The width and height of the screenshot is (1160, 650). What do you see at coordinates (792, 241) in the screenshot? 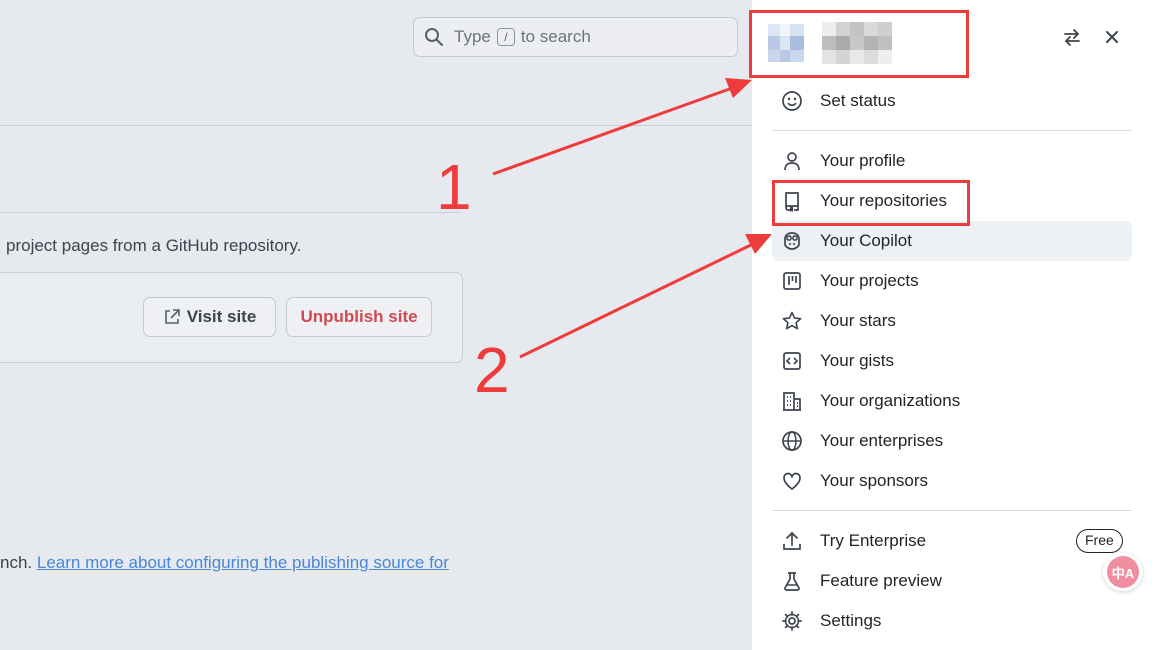
I see `copilot-icon` at bounding box center [792, 241].